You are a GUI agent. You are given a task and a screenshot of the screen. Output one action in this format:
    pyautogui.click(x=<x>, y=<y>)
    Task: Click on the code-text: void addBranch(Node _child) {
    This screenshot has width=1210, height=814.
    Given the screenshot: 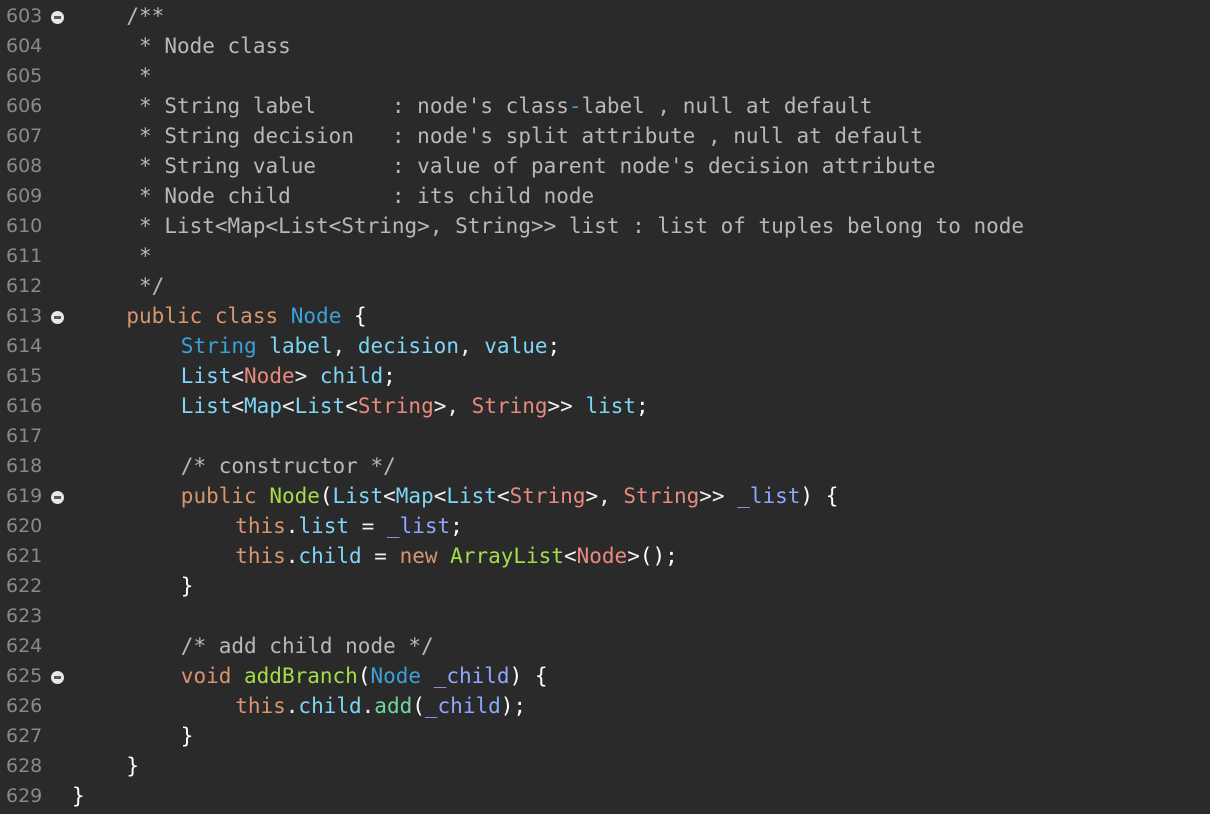 What is the action you would take?
    pyautogui.click(x=364, y=676)
    